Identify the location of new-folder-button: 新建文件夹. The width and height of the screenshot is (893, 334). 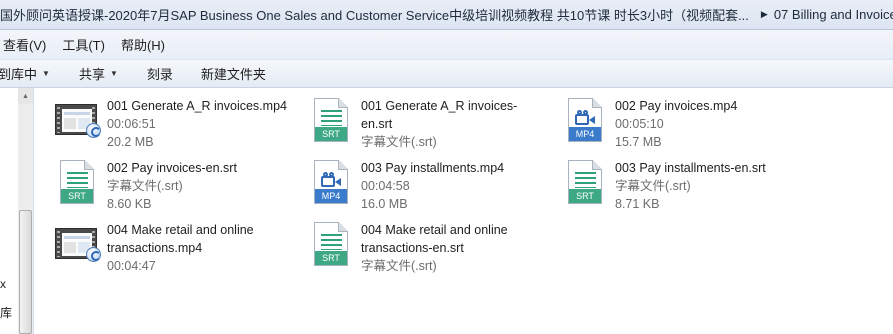
(233, 73).